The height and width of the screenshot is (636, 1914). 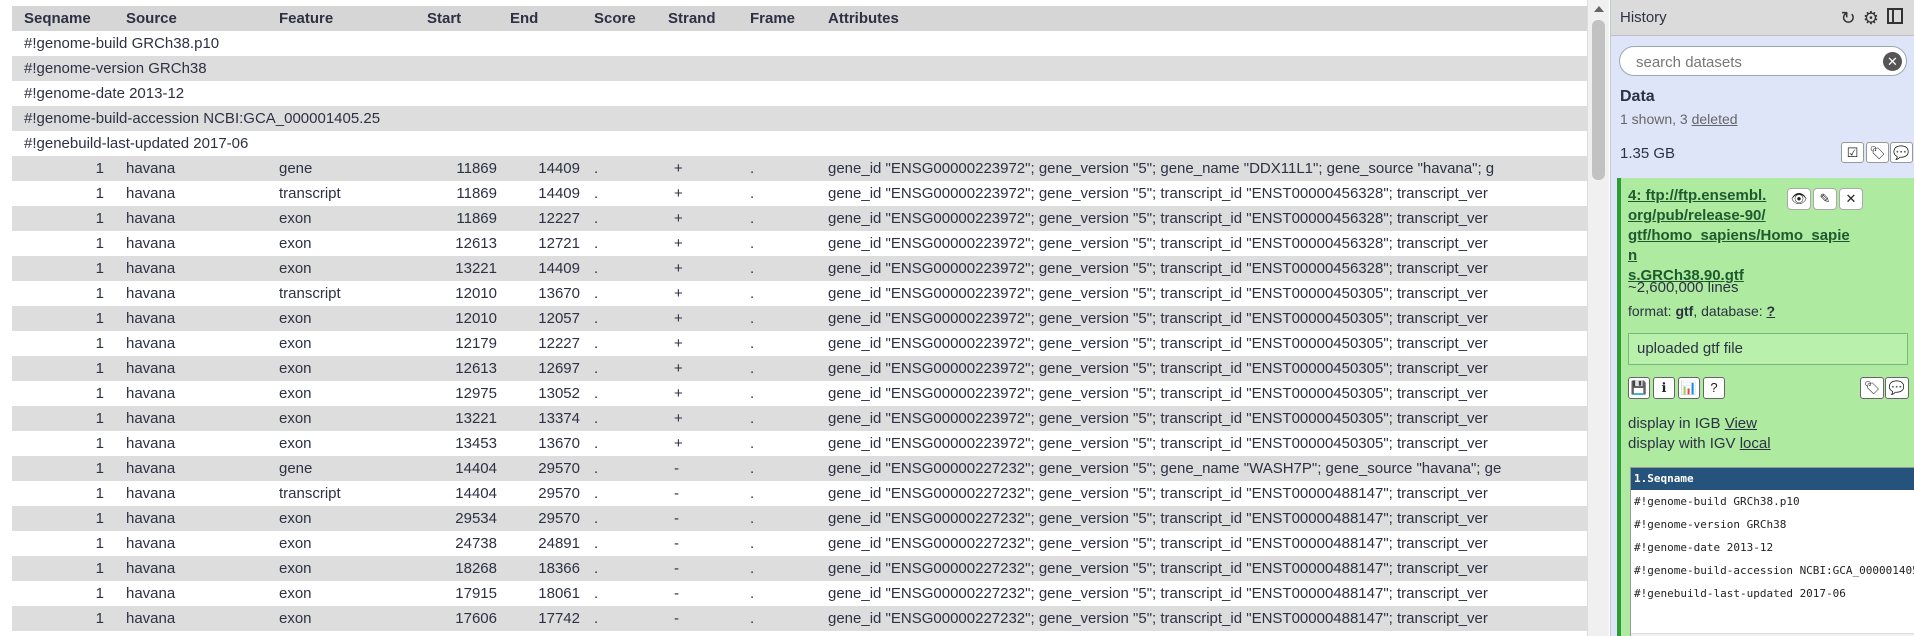 What do you see at coordinates (467, 18) in the screenshot?
I see `column-header-start: Start` at bounding box center [467, 18].